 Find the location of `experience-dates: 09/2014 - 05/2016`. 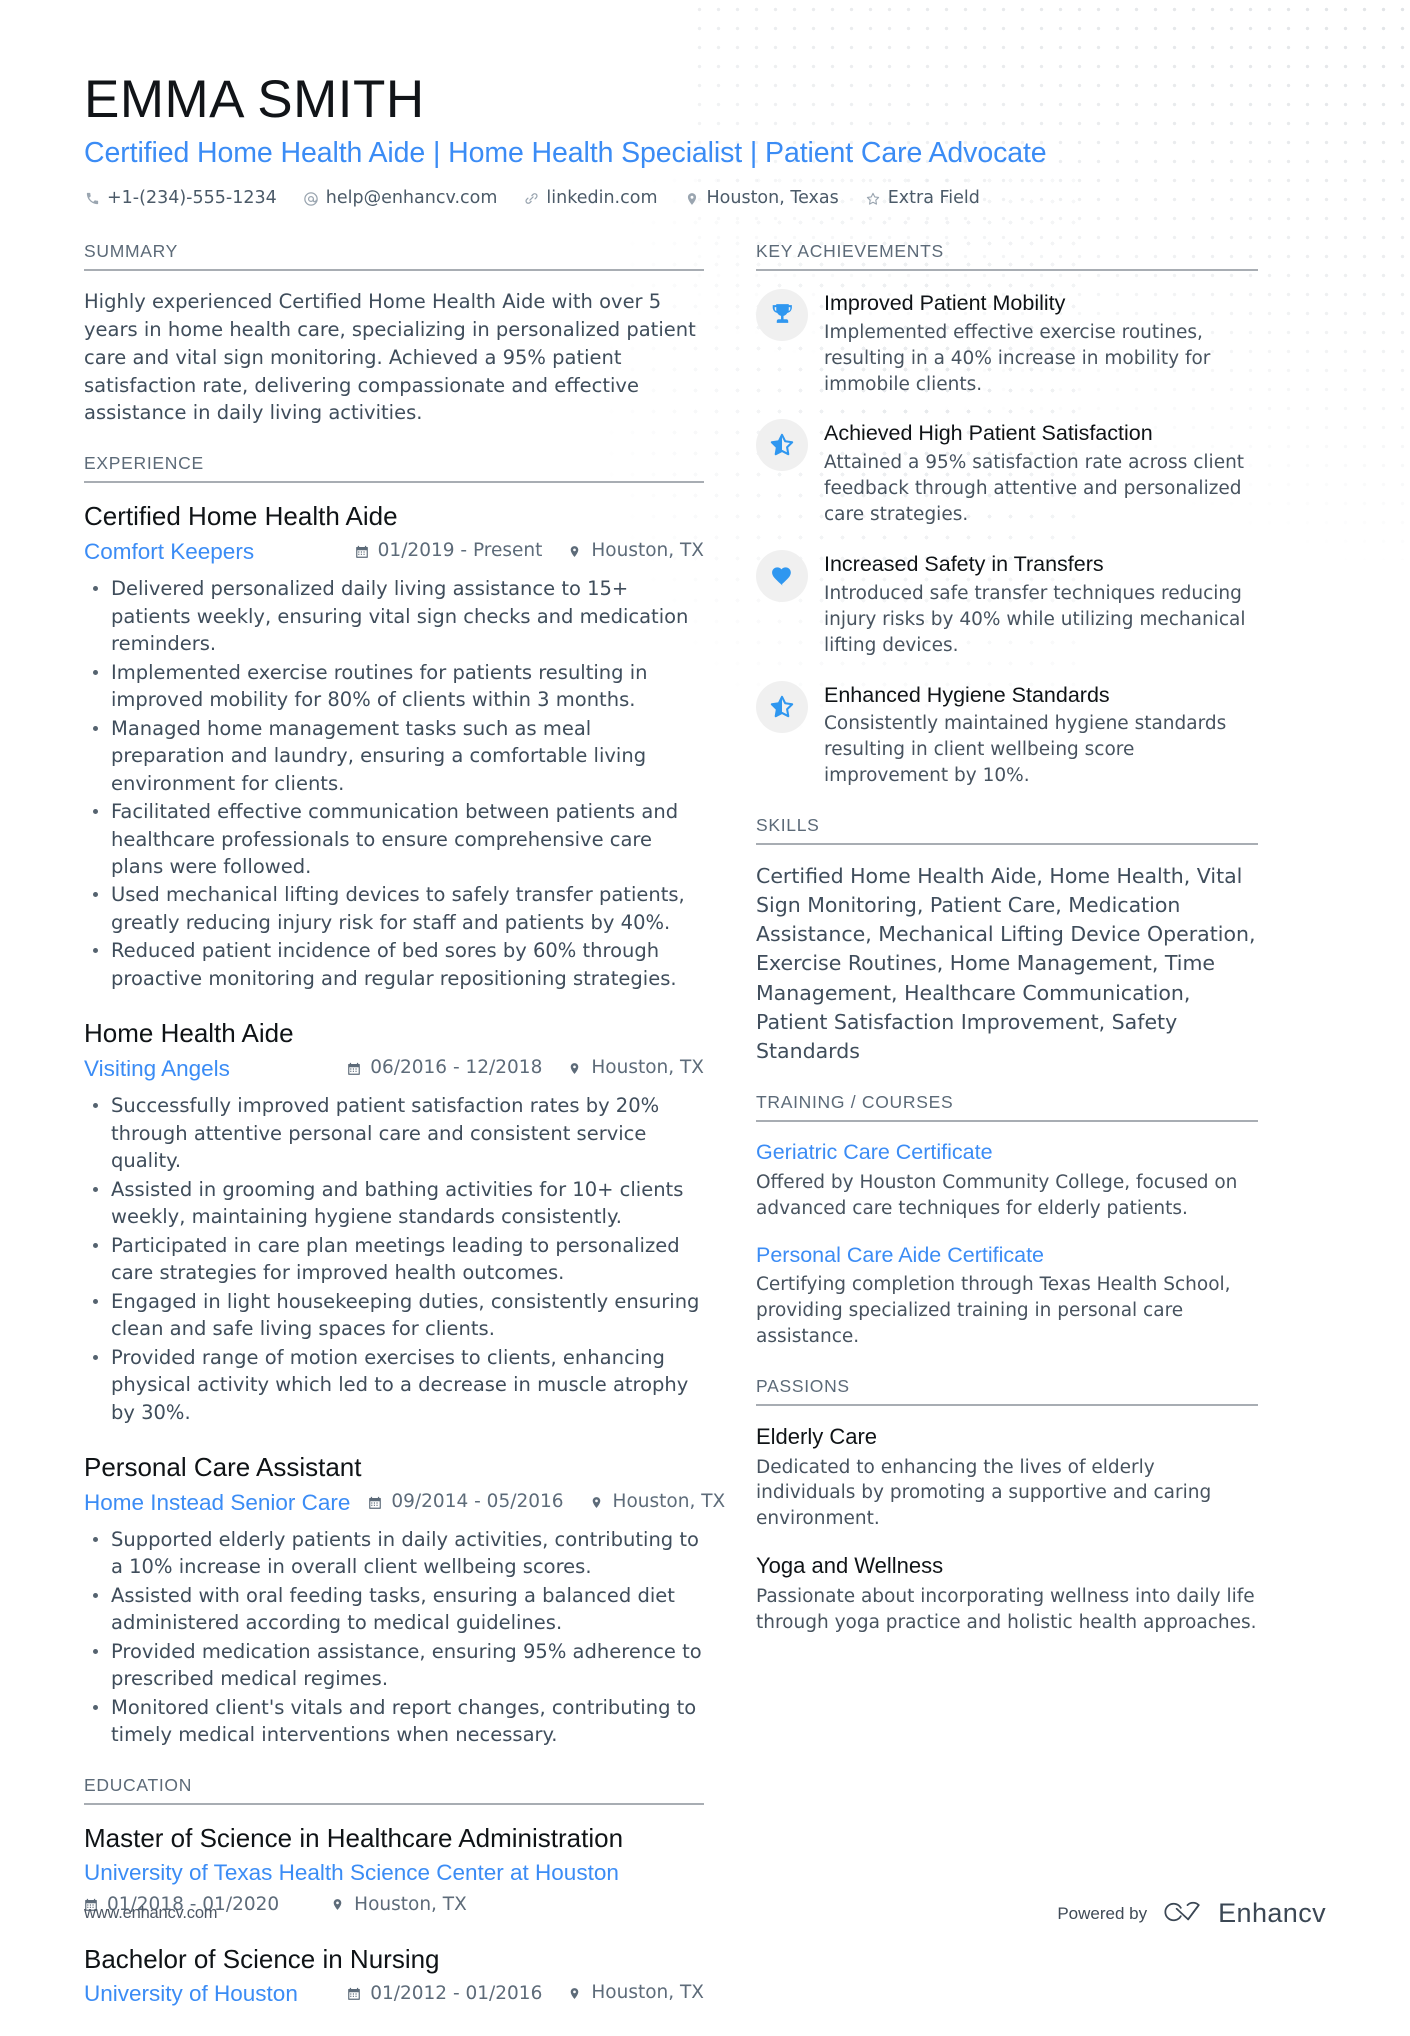

experience-dates: 09/2014 - 05/2016 is located at coordinates (466, 1502).